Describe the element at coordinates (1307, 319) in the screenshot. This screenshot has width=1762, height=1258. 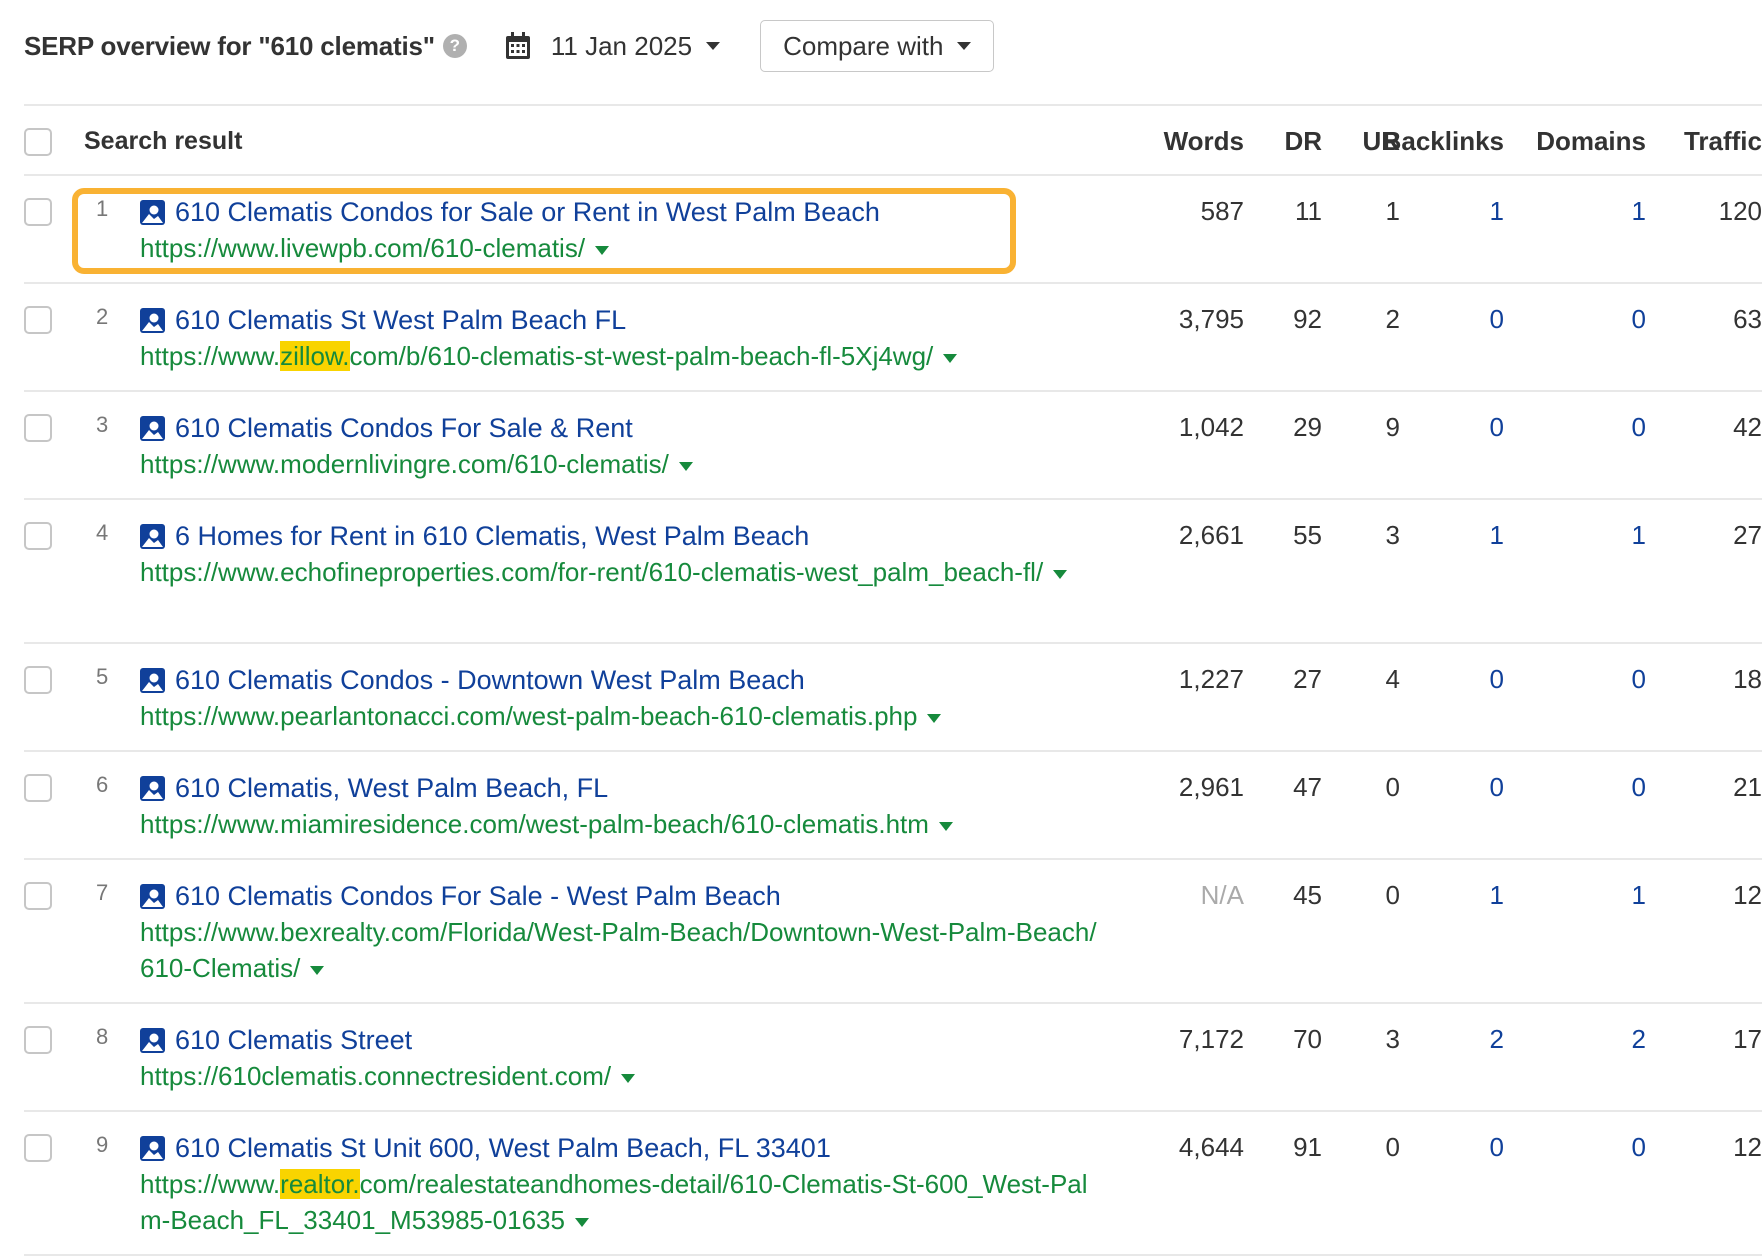
I see `dr-value: 92` at that location.